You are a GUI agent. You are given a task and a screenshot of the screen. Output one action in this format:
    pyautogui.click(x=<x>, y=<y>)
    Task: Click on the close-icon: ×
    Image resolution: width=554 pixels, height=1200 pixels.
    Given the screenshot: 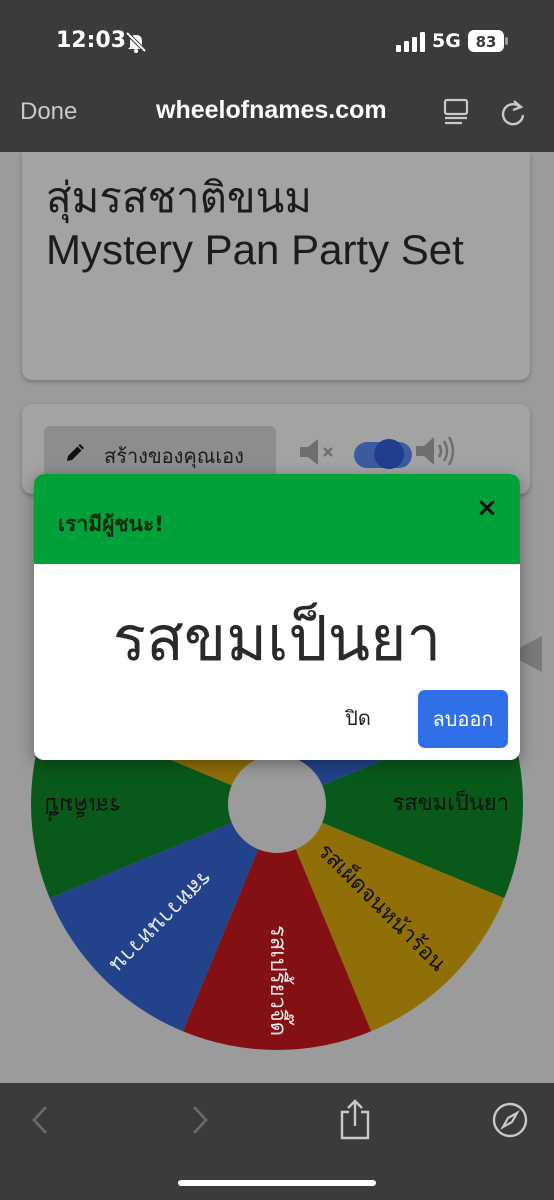 What is the action you would take?
    pyautogui.click(x=487, y=508)
    